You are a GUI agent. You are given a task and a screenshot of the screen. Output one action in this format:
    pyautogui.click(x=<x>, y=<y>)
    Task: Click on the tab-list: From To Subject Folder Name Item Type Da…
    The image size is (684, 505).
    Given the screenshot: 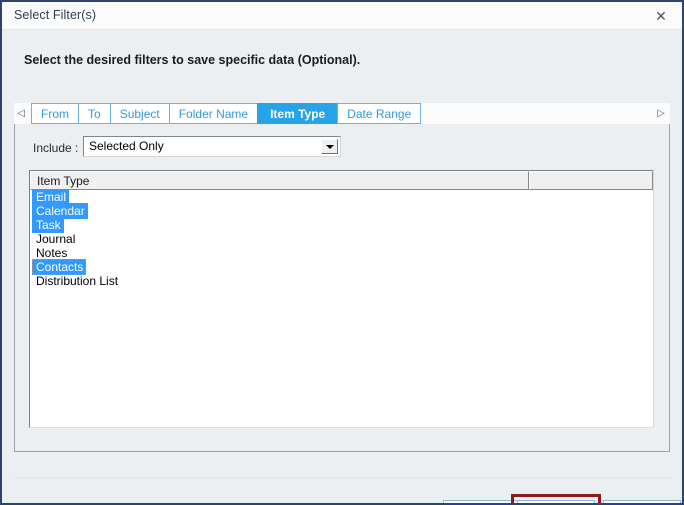 What is the action you would take?
    pyautogui.click(x=226, y=114)
    